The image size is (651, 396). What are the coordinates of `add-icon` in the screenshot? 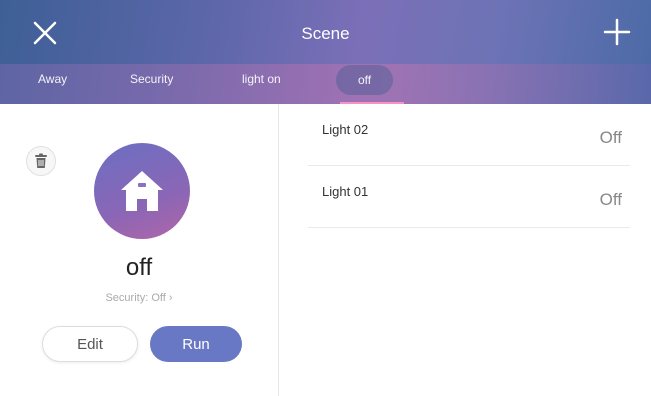 It's located at (617, 32).